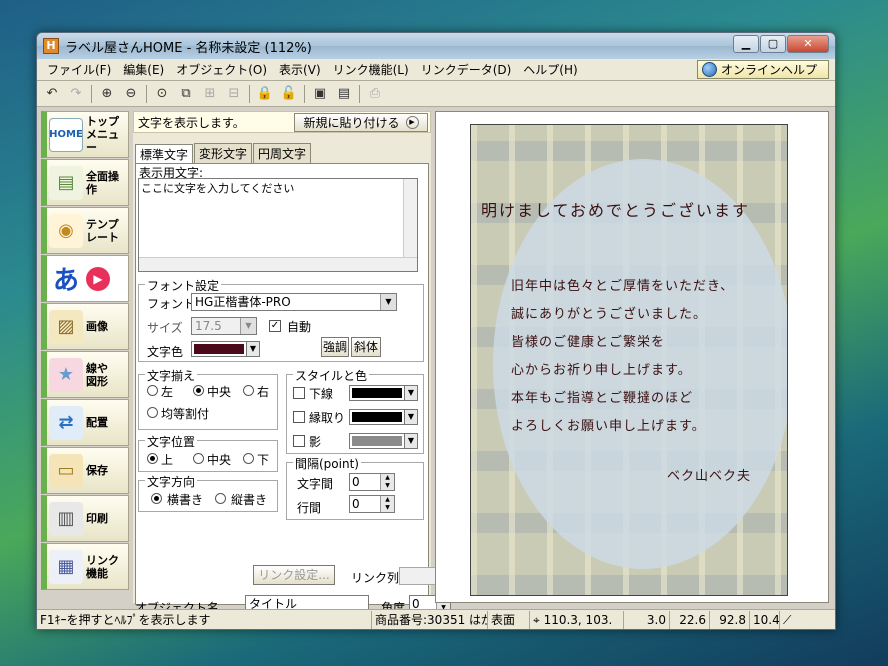  I want to click on message-line: 本年もご指導とご鞭撻のほど, so click(602, 396).